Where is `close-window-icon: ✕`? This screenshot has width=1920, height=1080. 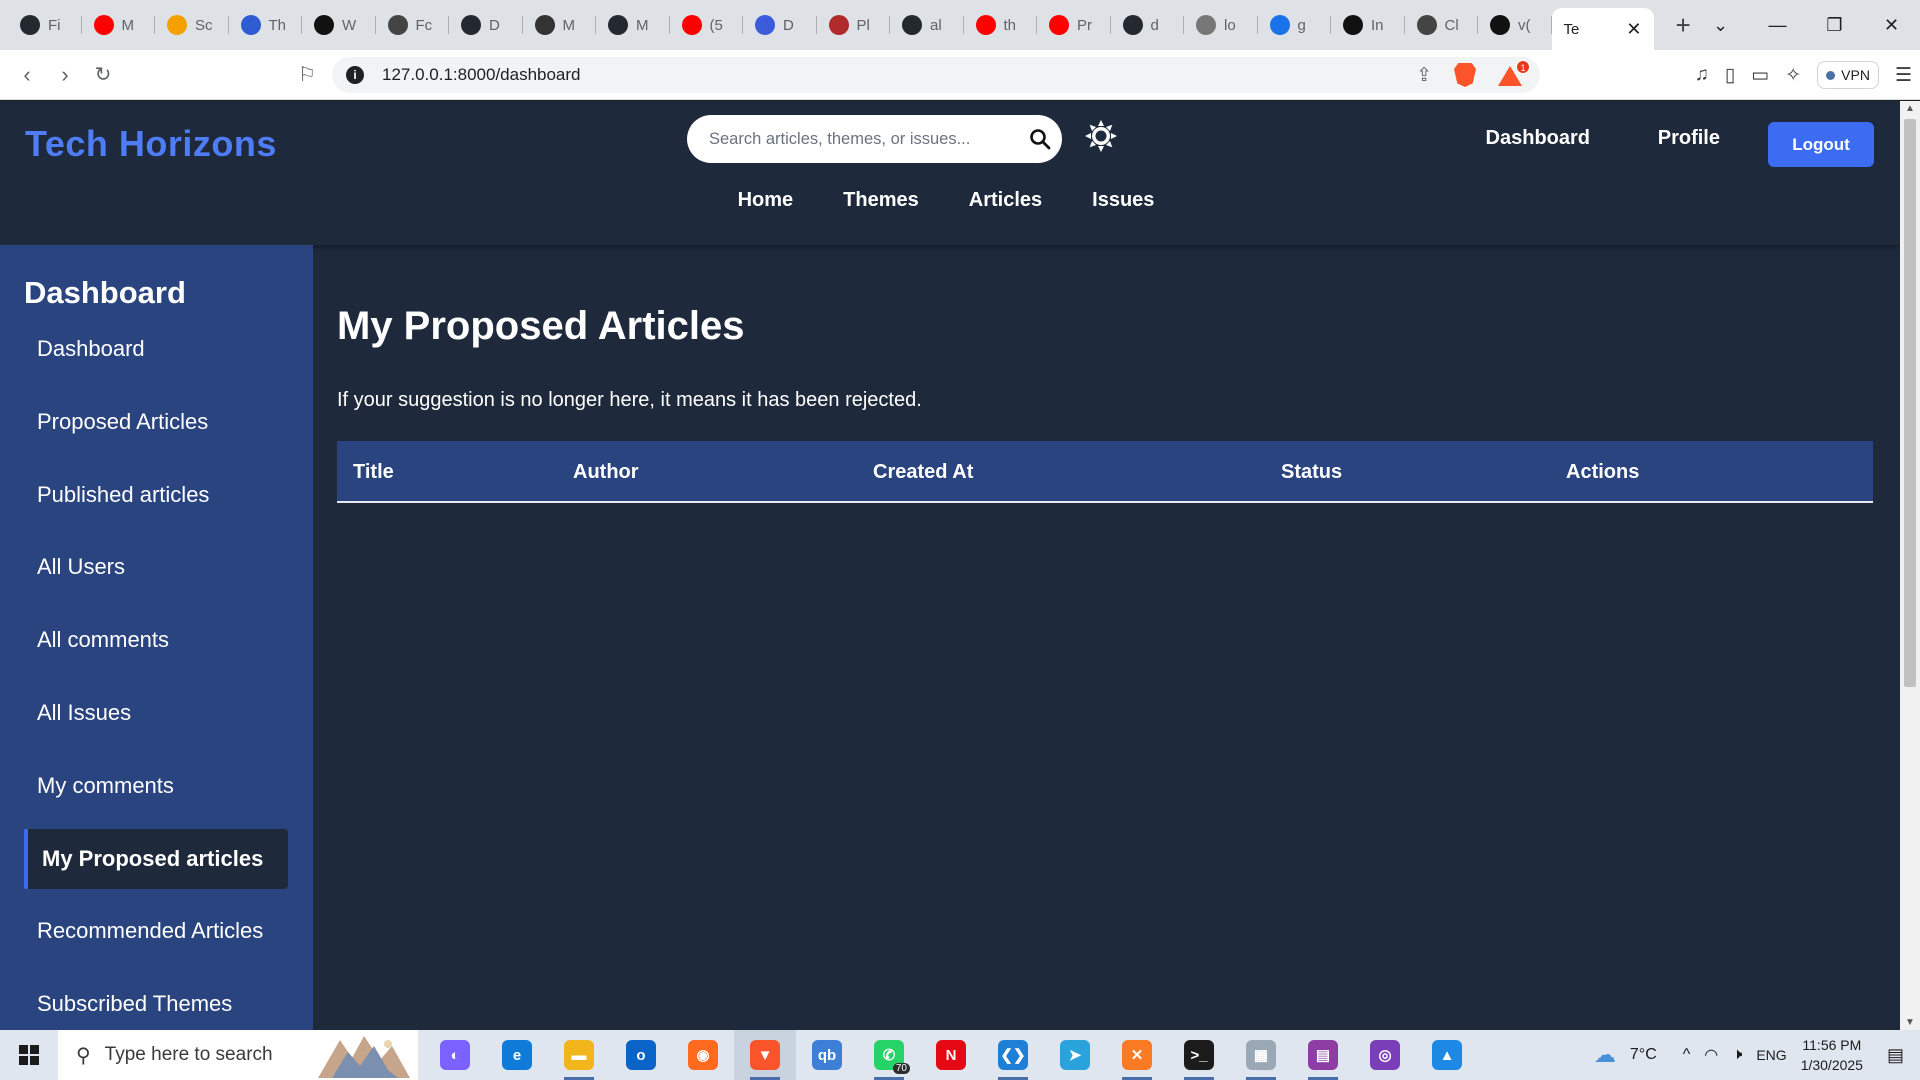
close-window-icon: ✕ is located at coordinates (1891, 25).